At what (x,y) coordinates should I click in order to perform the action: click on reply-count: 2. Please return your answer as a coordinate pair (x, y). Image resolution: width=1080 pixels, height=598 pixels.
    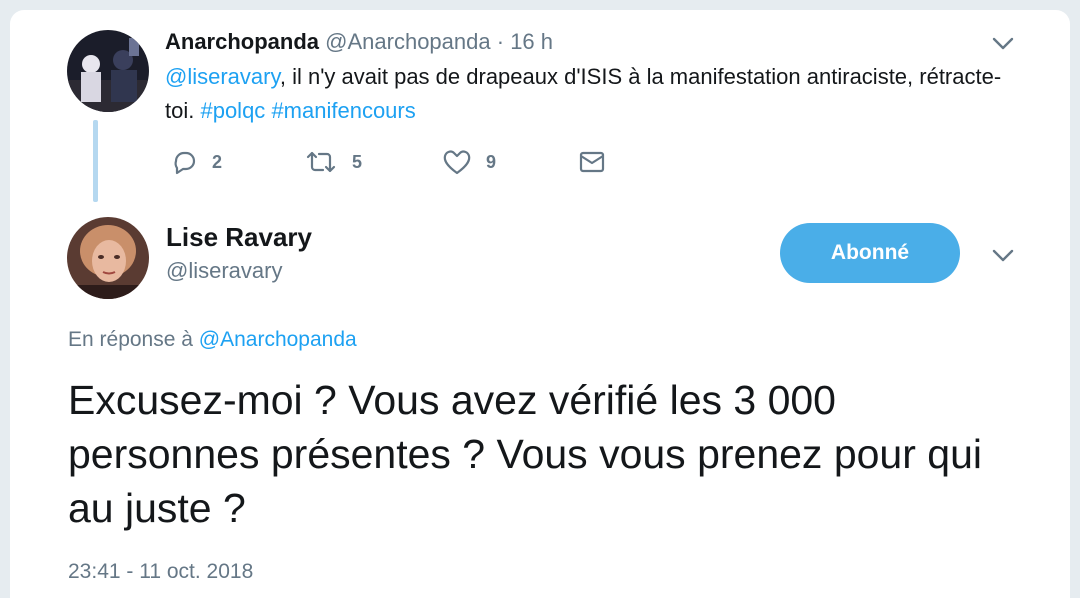
    Looking at the image, I should click on (217, 161).